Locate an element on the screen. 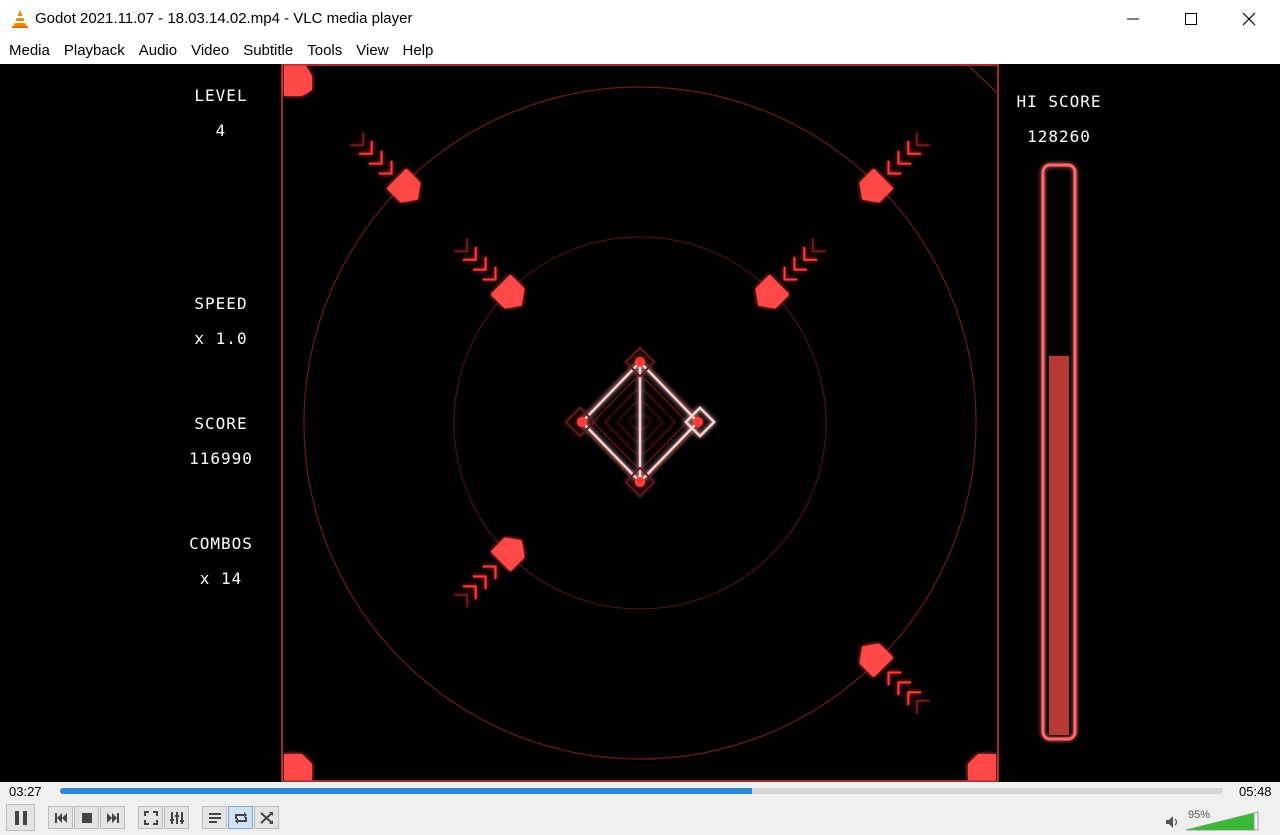 The image size is (1280, 835). power-meter is located at coordinates (1059, 452).